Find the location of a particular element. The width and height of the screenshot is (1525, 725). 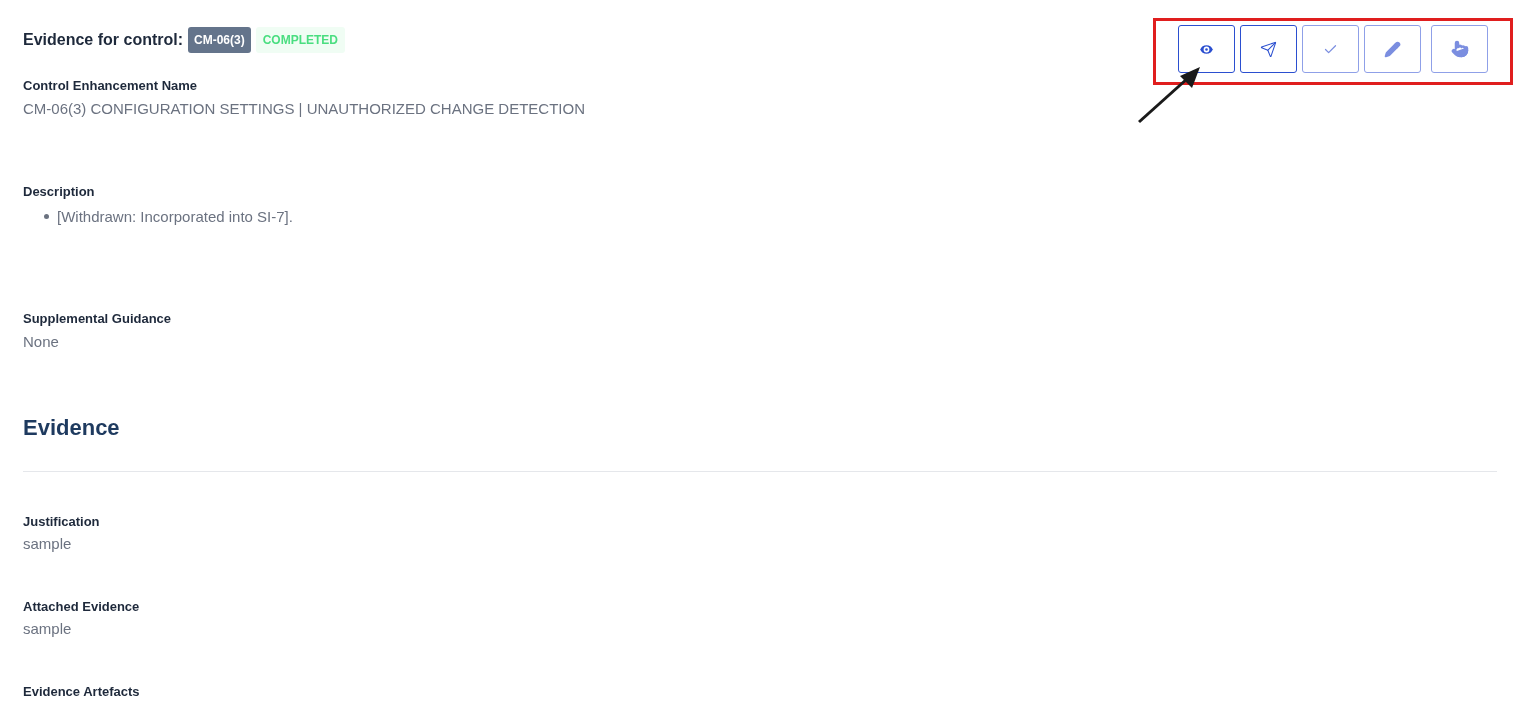

bullet-icon is located at coordinates (46, 217).